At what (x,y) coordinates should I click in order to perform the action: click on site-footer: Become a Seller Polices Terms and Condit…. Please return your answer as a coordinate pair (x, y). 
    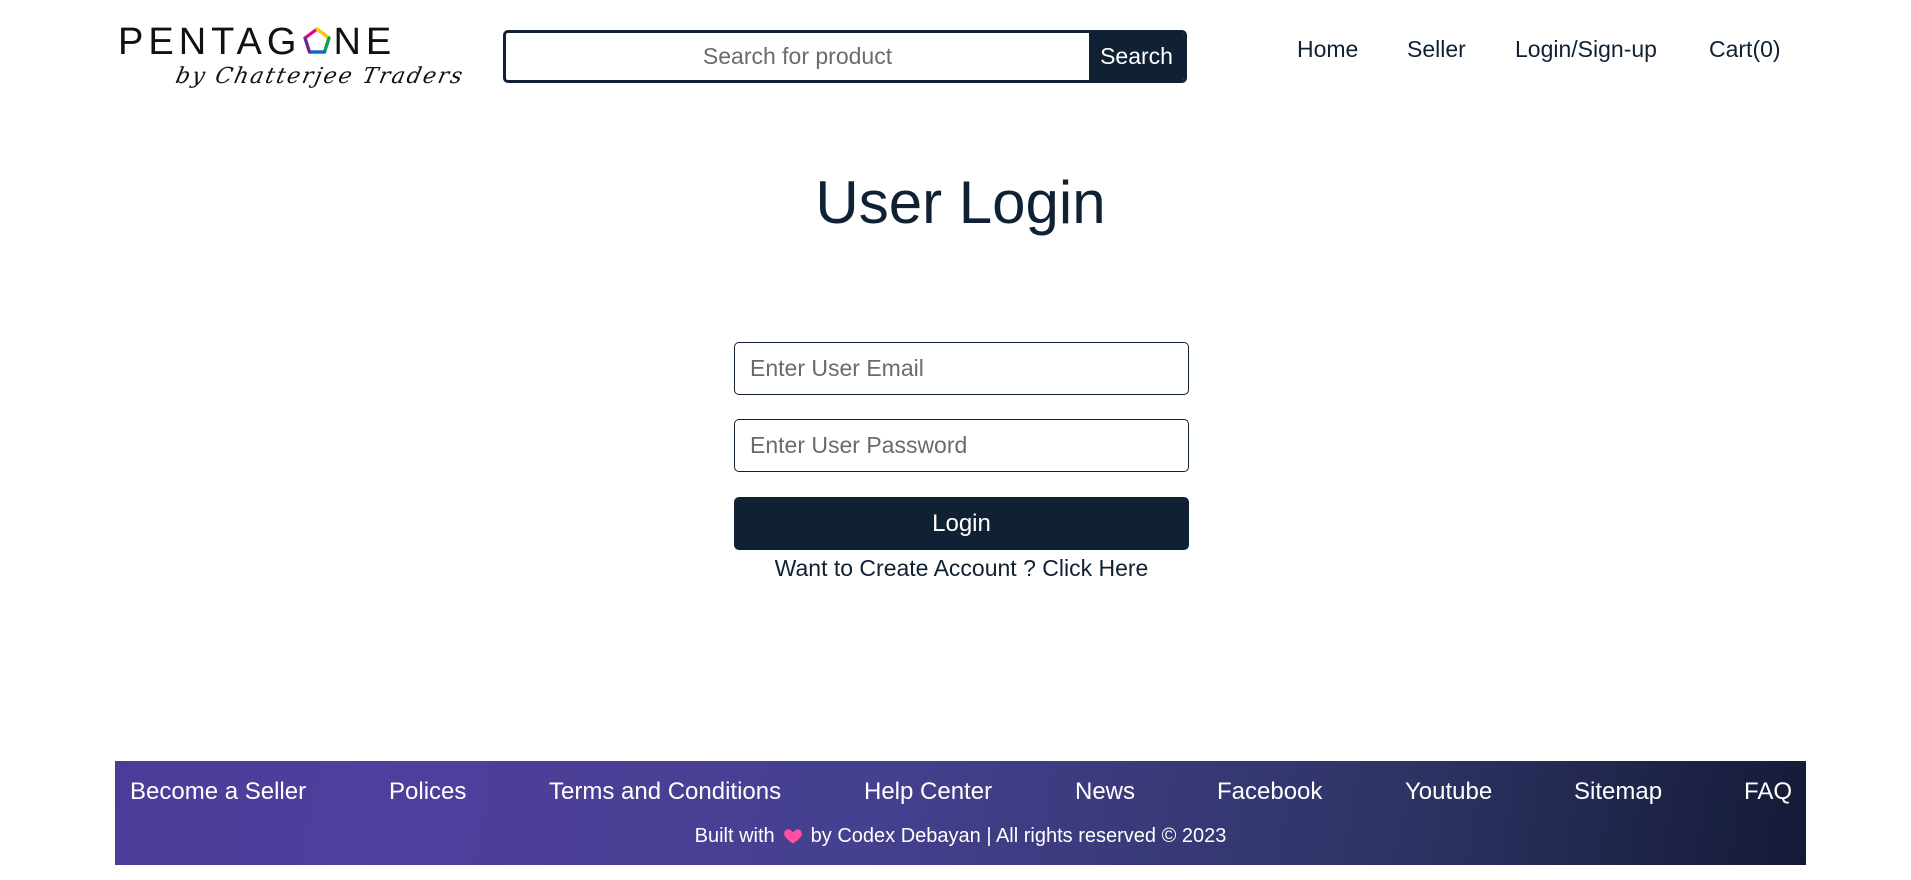
    Looking at the image, I should click on (960, 813).